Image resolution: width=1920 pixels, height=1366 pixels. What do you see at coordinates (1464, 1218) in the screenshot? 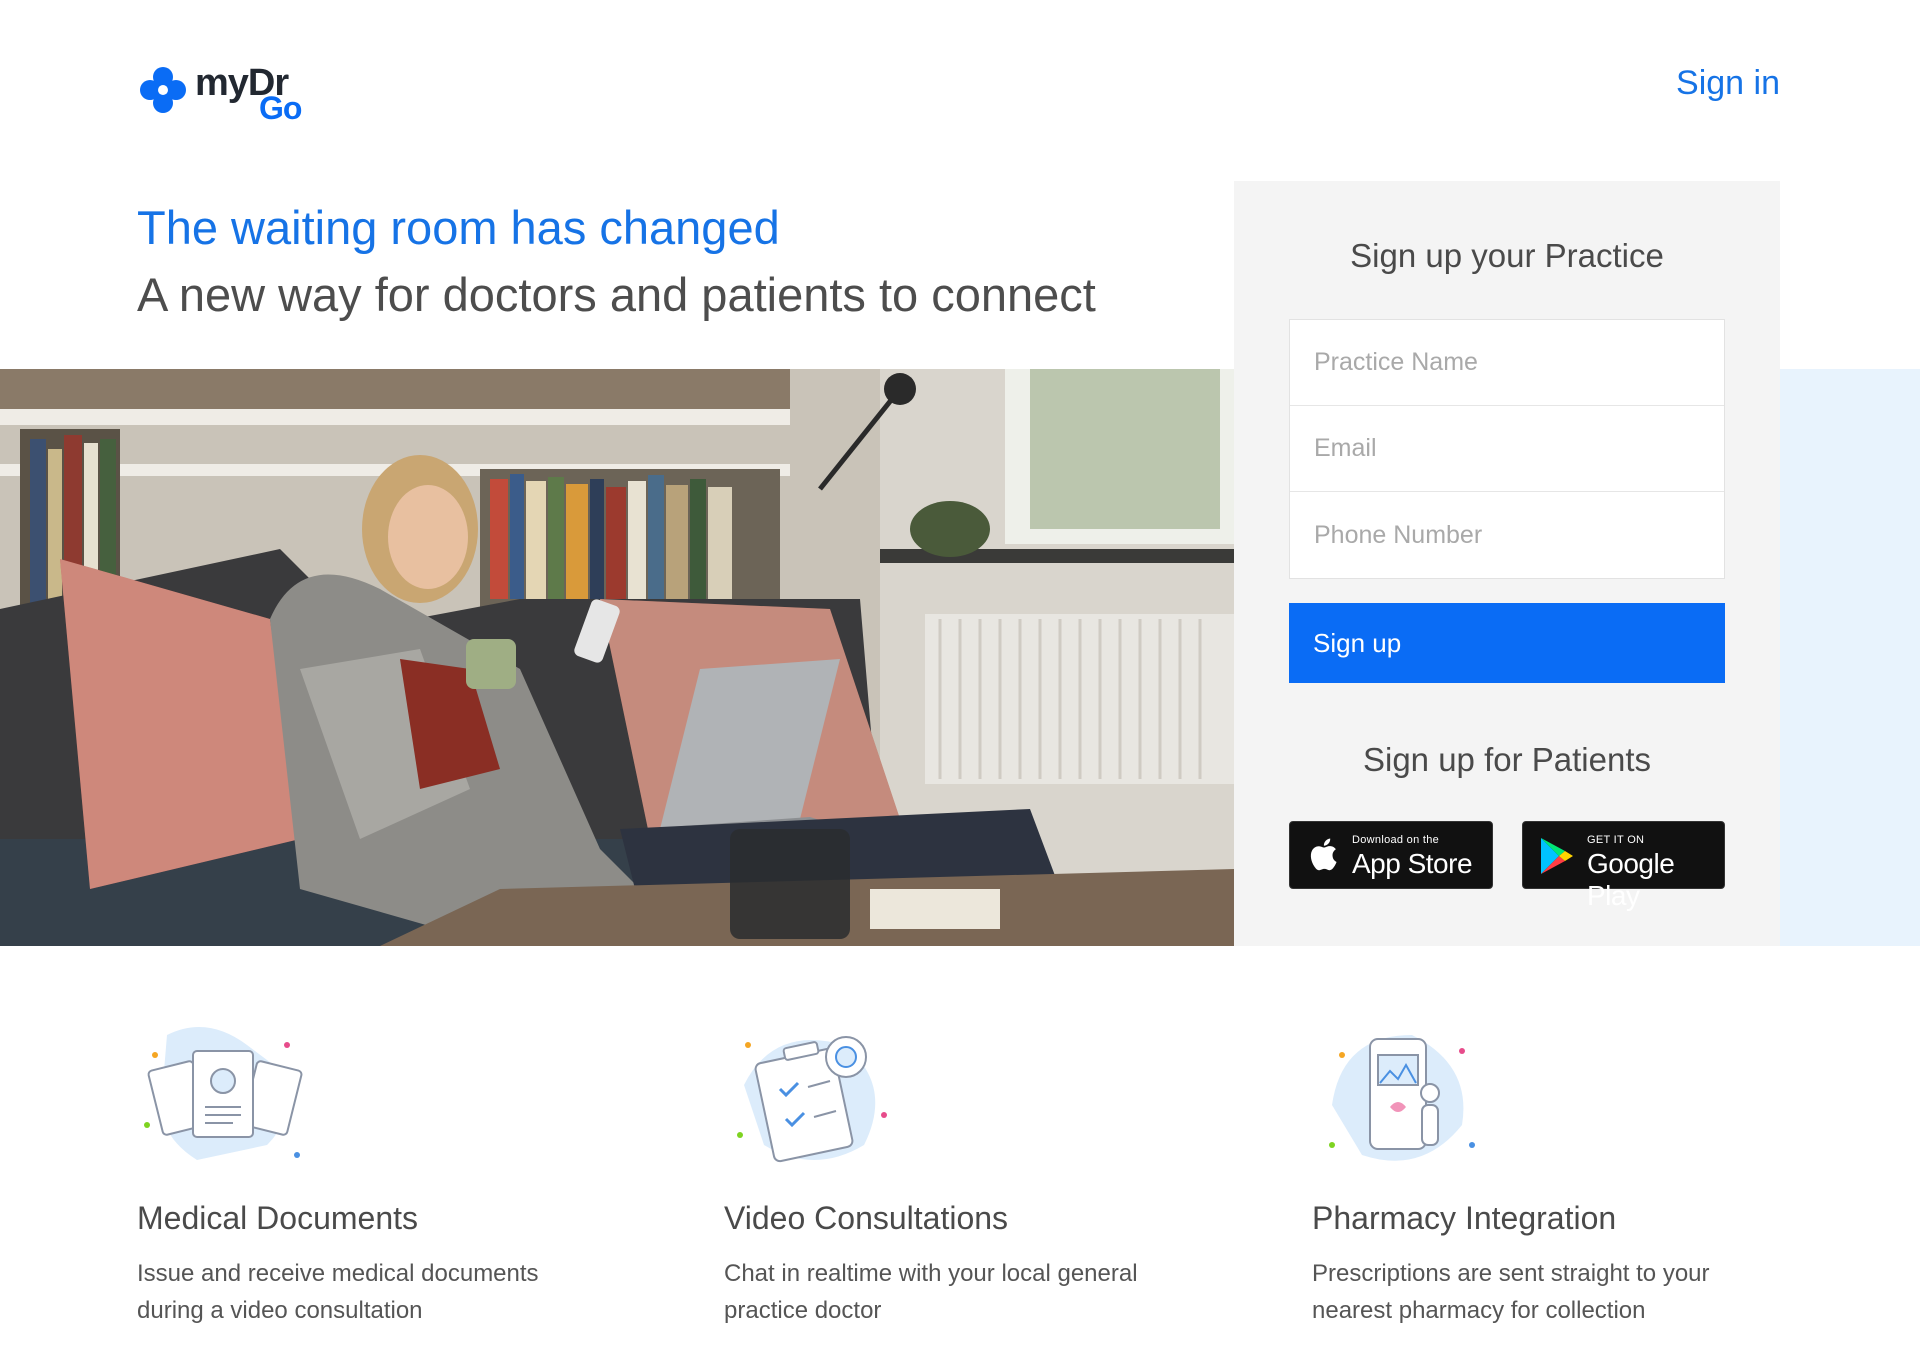
I see `feature-title: Pharmacy Integration` at bounding box center [1464, 1218].